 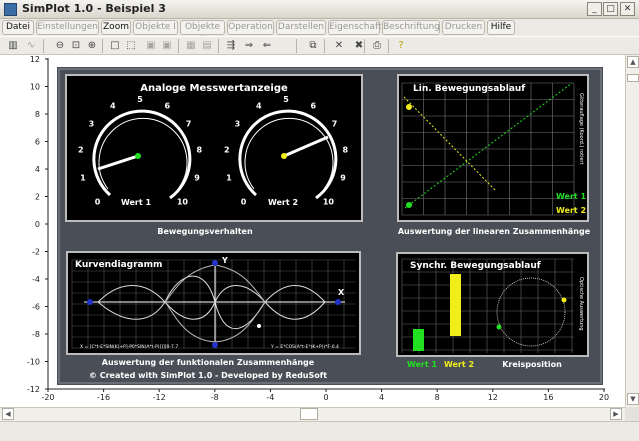 I want to click on scroll-thumb-vertical, so click(x=633, y=78).